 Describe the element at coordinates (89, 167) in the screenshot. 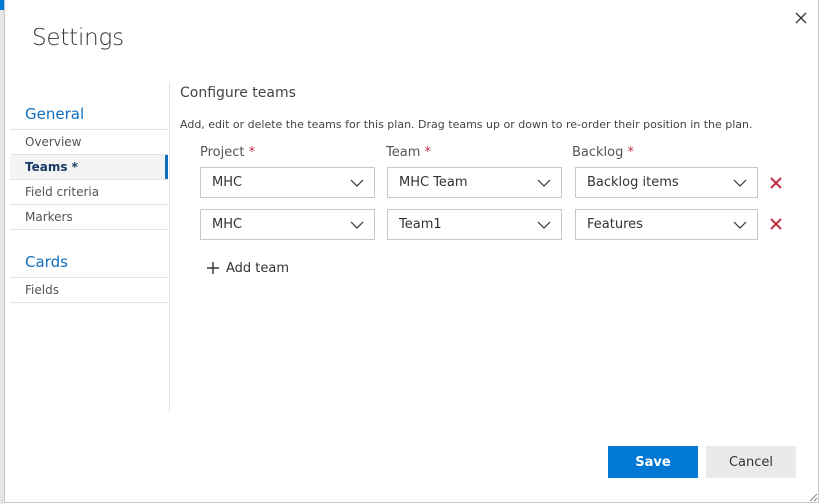

I see `nav-item-teams: Teams *` at that location.